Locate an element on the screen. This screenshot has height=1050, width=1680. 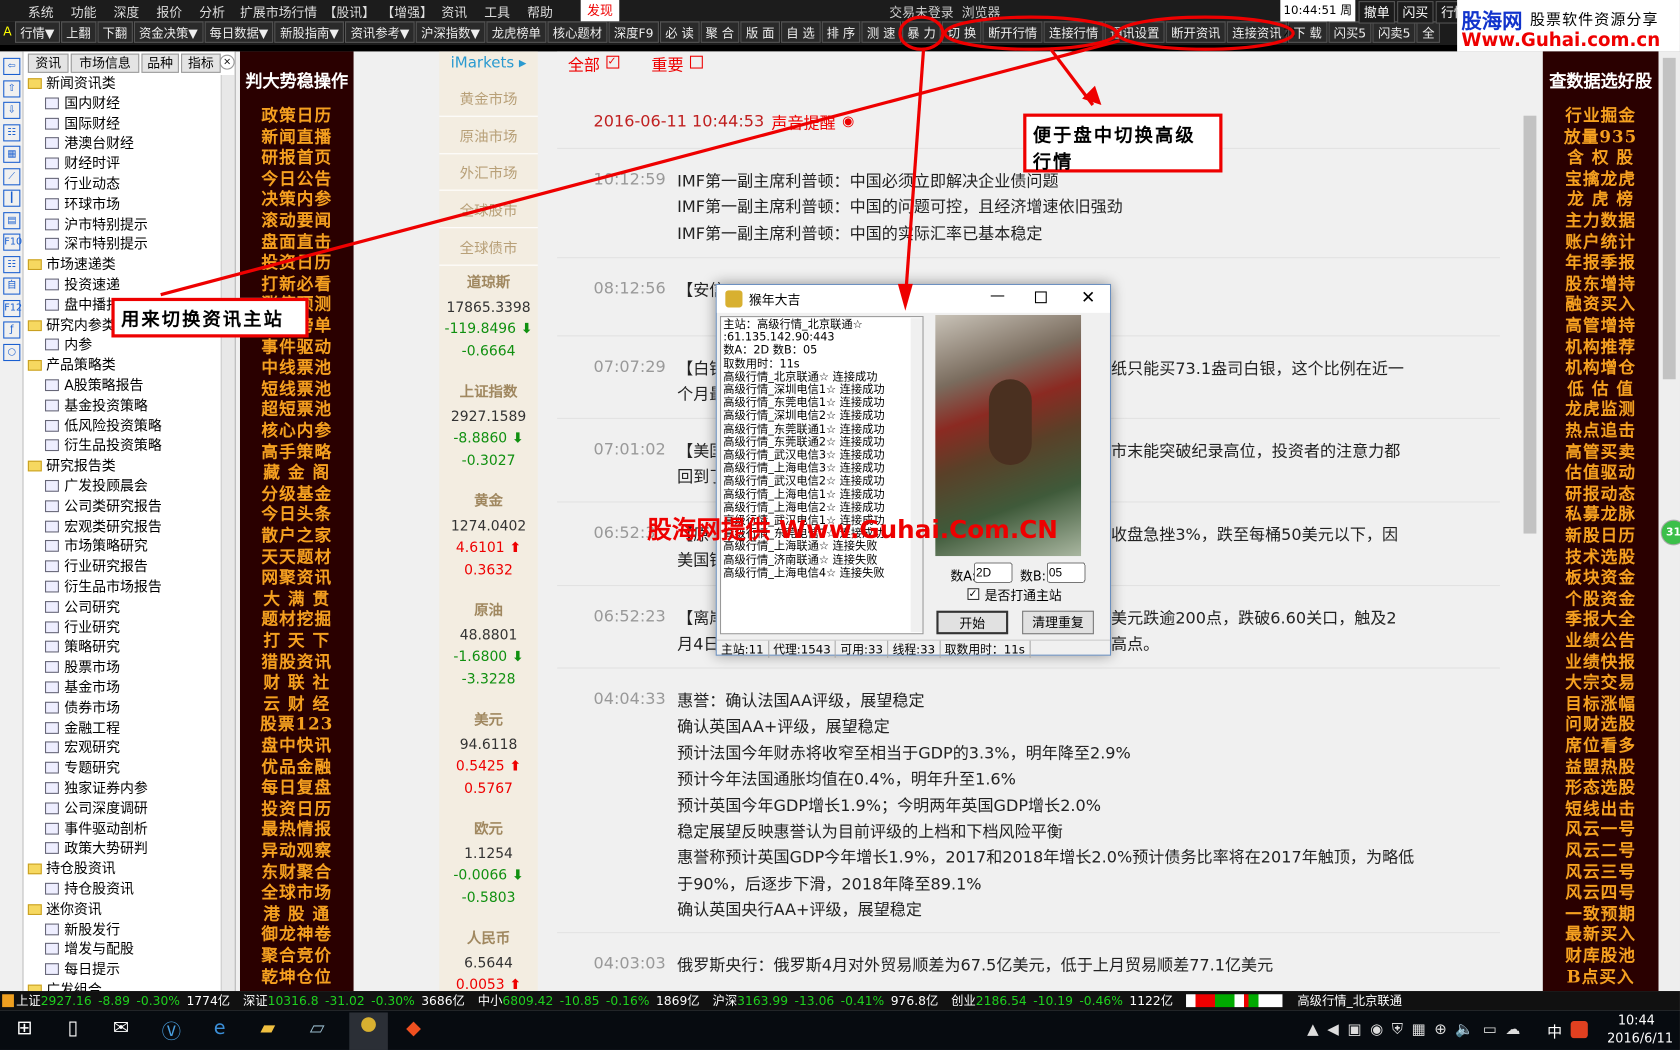
system-tray-icons: ▲◀▣◉⛨▦⊕🔈▭☁ is located at coordinates (1418, 1029).